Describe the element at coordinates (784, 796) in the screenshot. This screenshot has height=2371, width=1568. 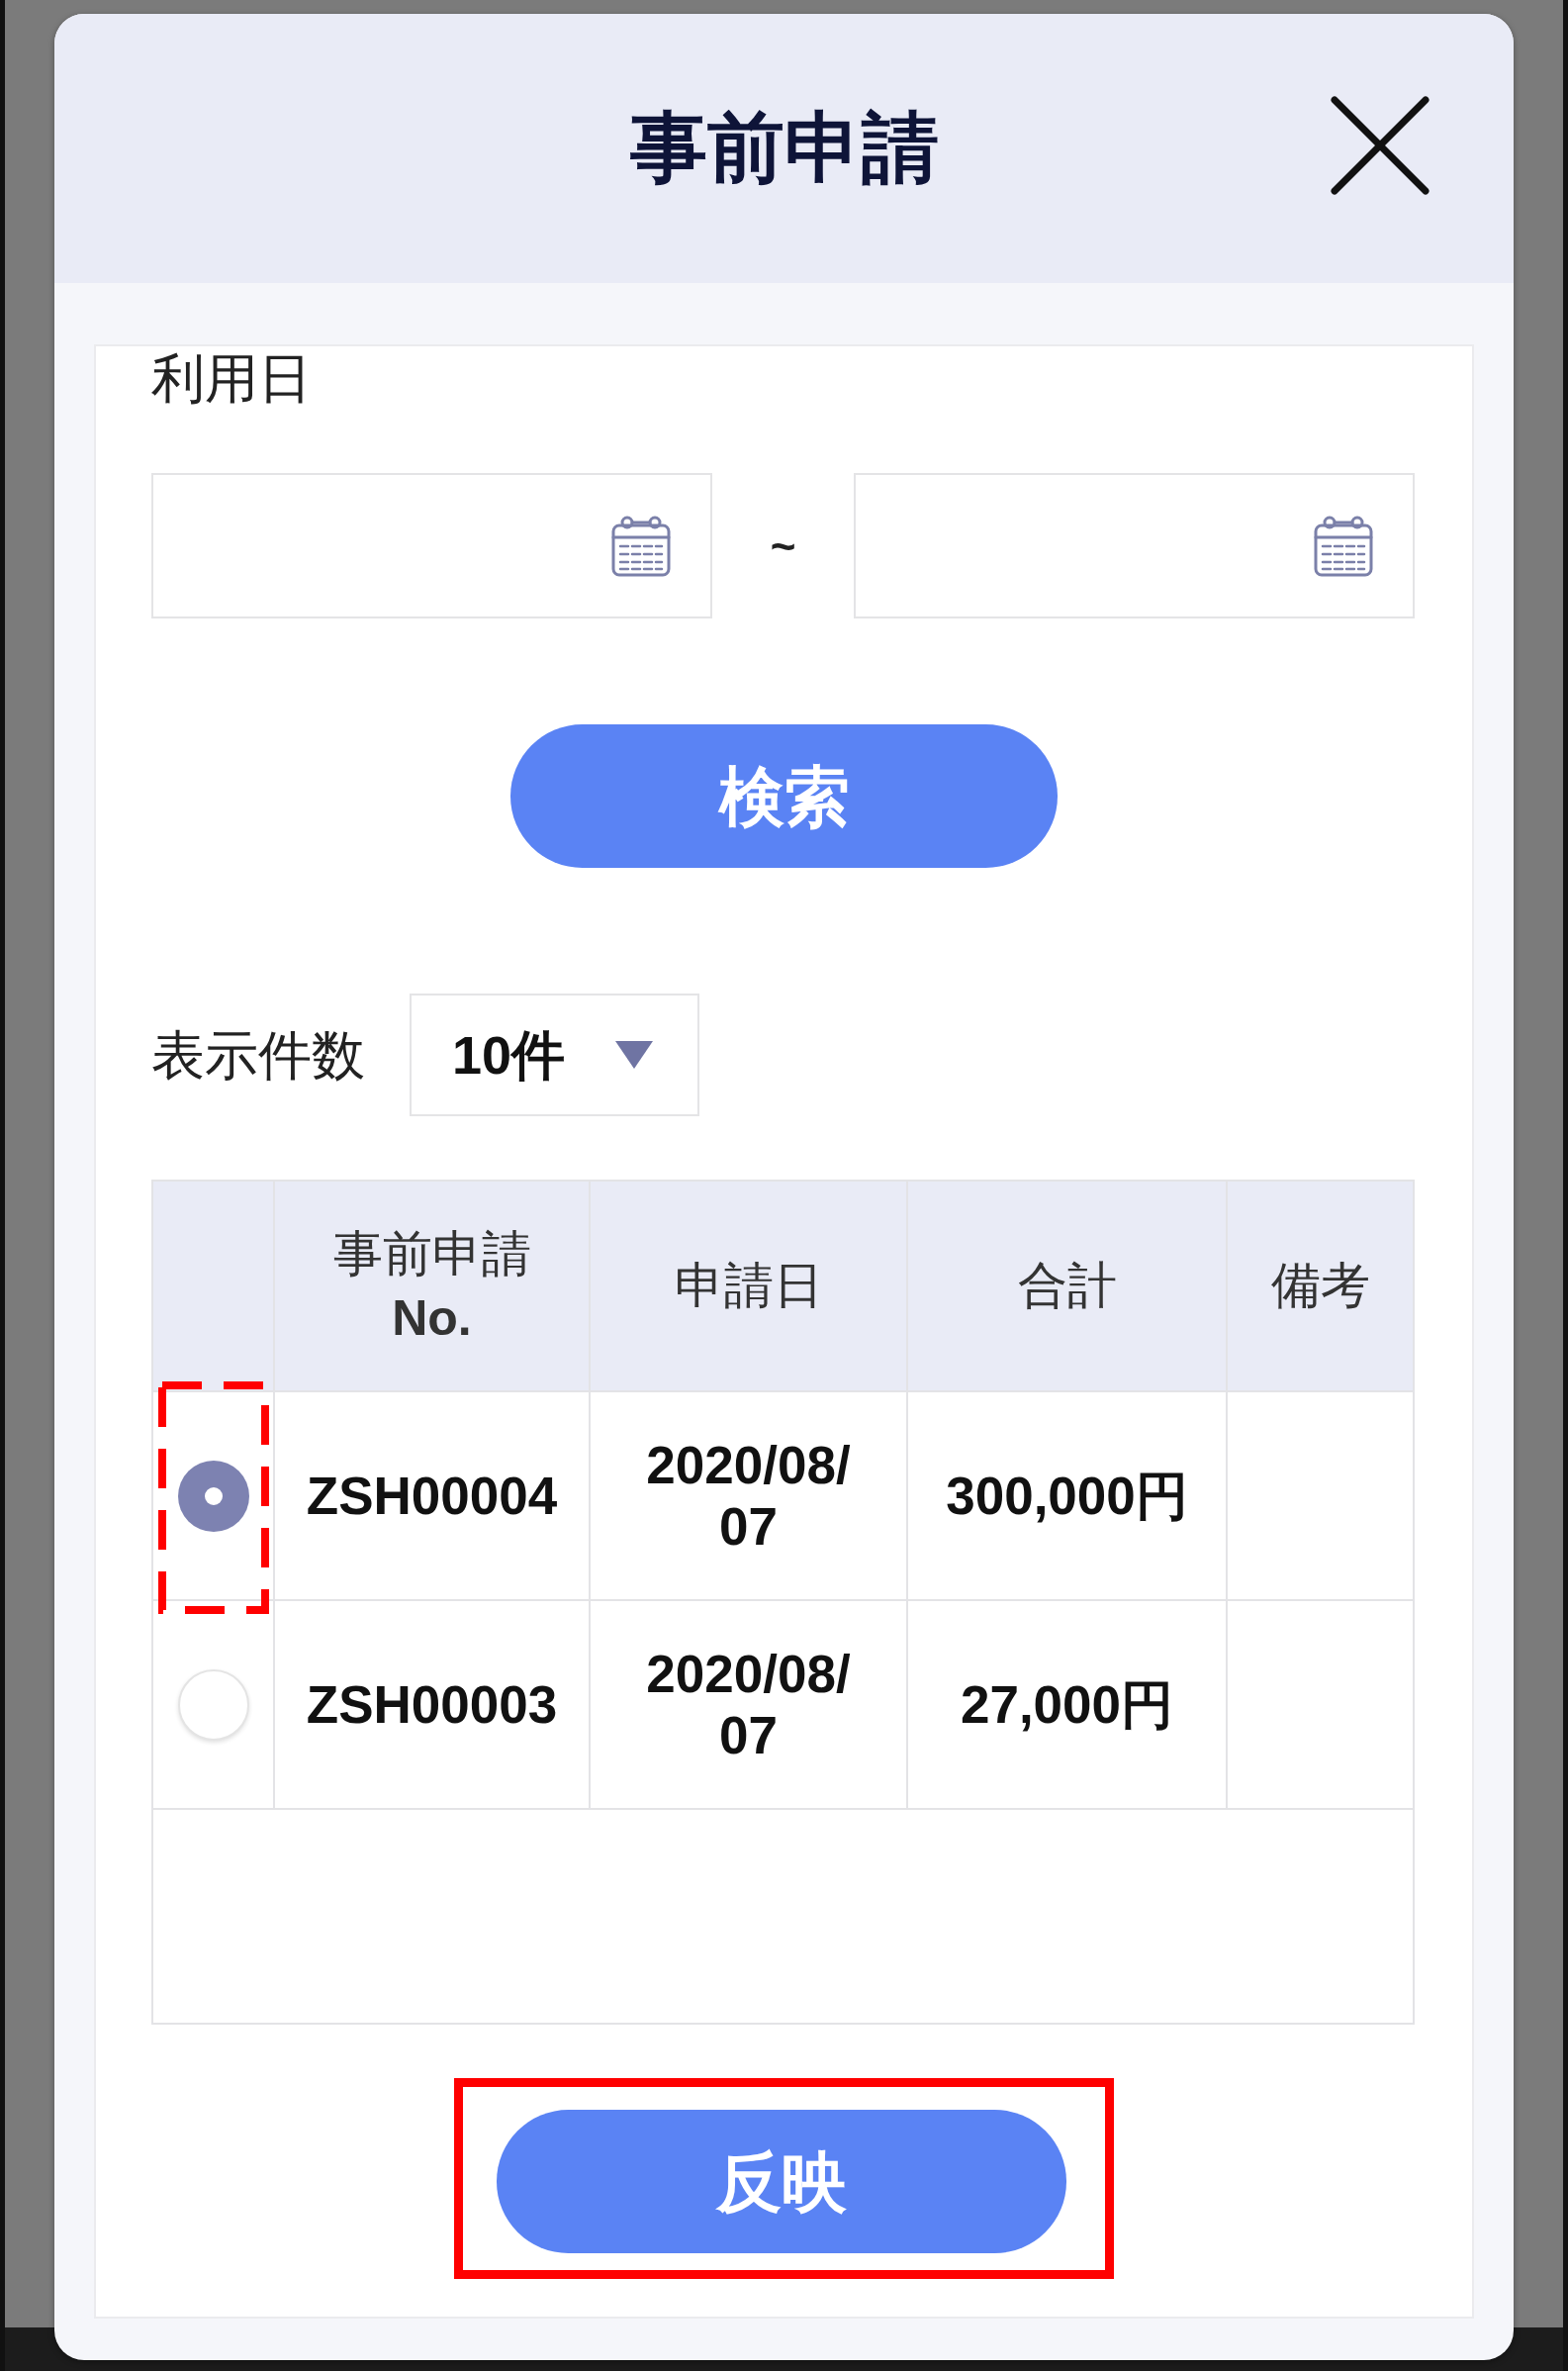
I see `search-button: 検索` at that location.